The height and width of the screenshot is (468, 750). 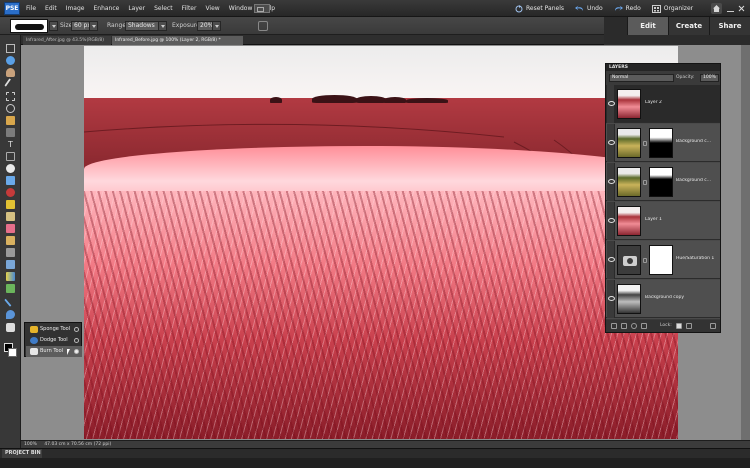 I want to click on zoom-level: 100%, so click(x=30, y=444).